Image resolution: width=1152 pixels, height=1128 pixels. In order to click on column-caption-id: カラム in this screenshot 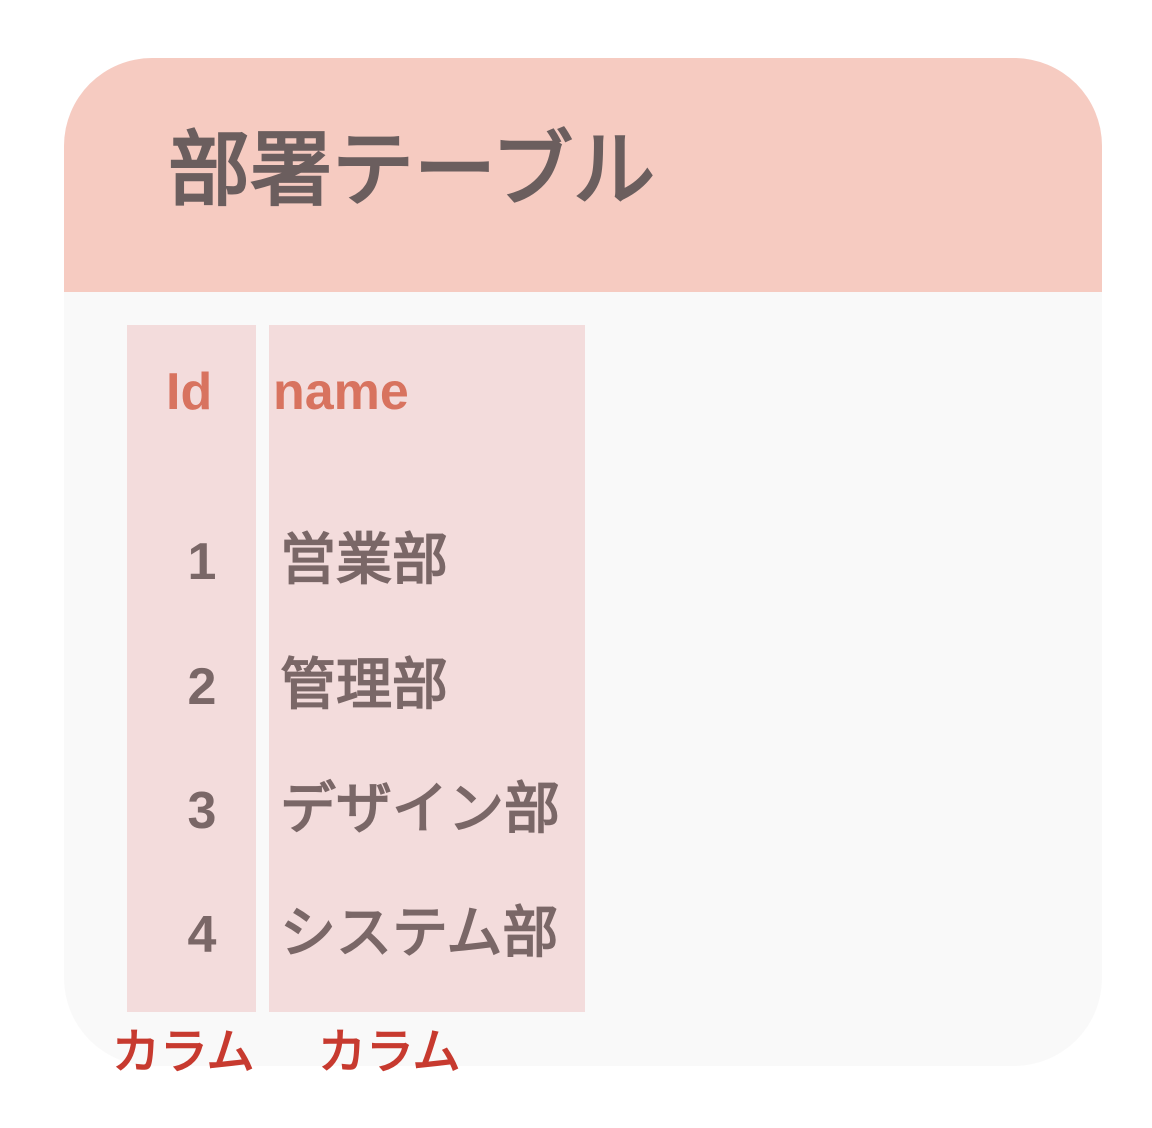, I will do `click(183, 1052)`.